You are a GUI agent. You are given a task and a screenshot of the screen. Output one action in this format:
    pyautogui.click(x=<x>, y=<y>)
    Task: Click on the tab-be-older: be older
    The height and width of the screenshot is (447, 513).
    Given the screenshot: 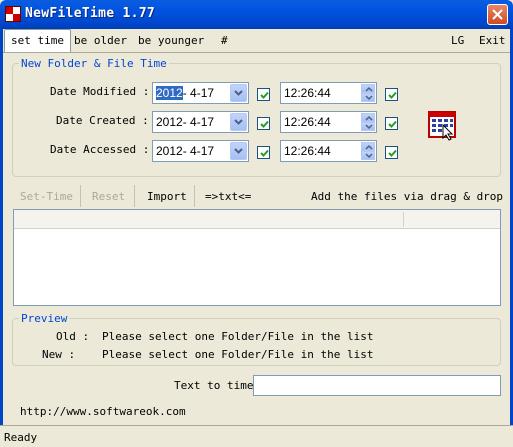 What is the action you would take?
    pyautogui.click(x=100, y=41)
    